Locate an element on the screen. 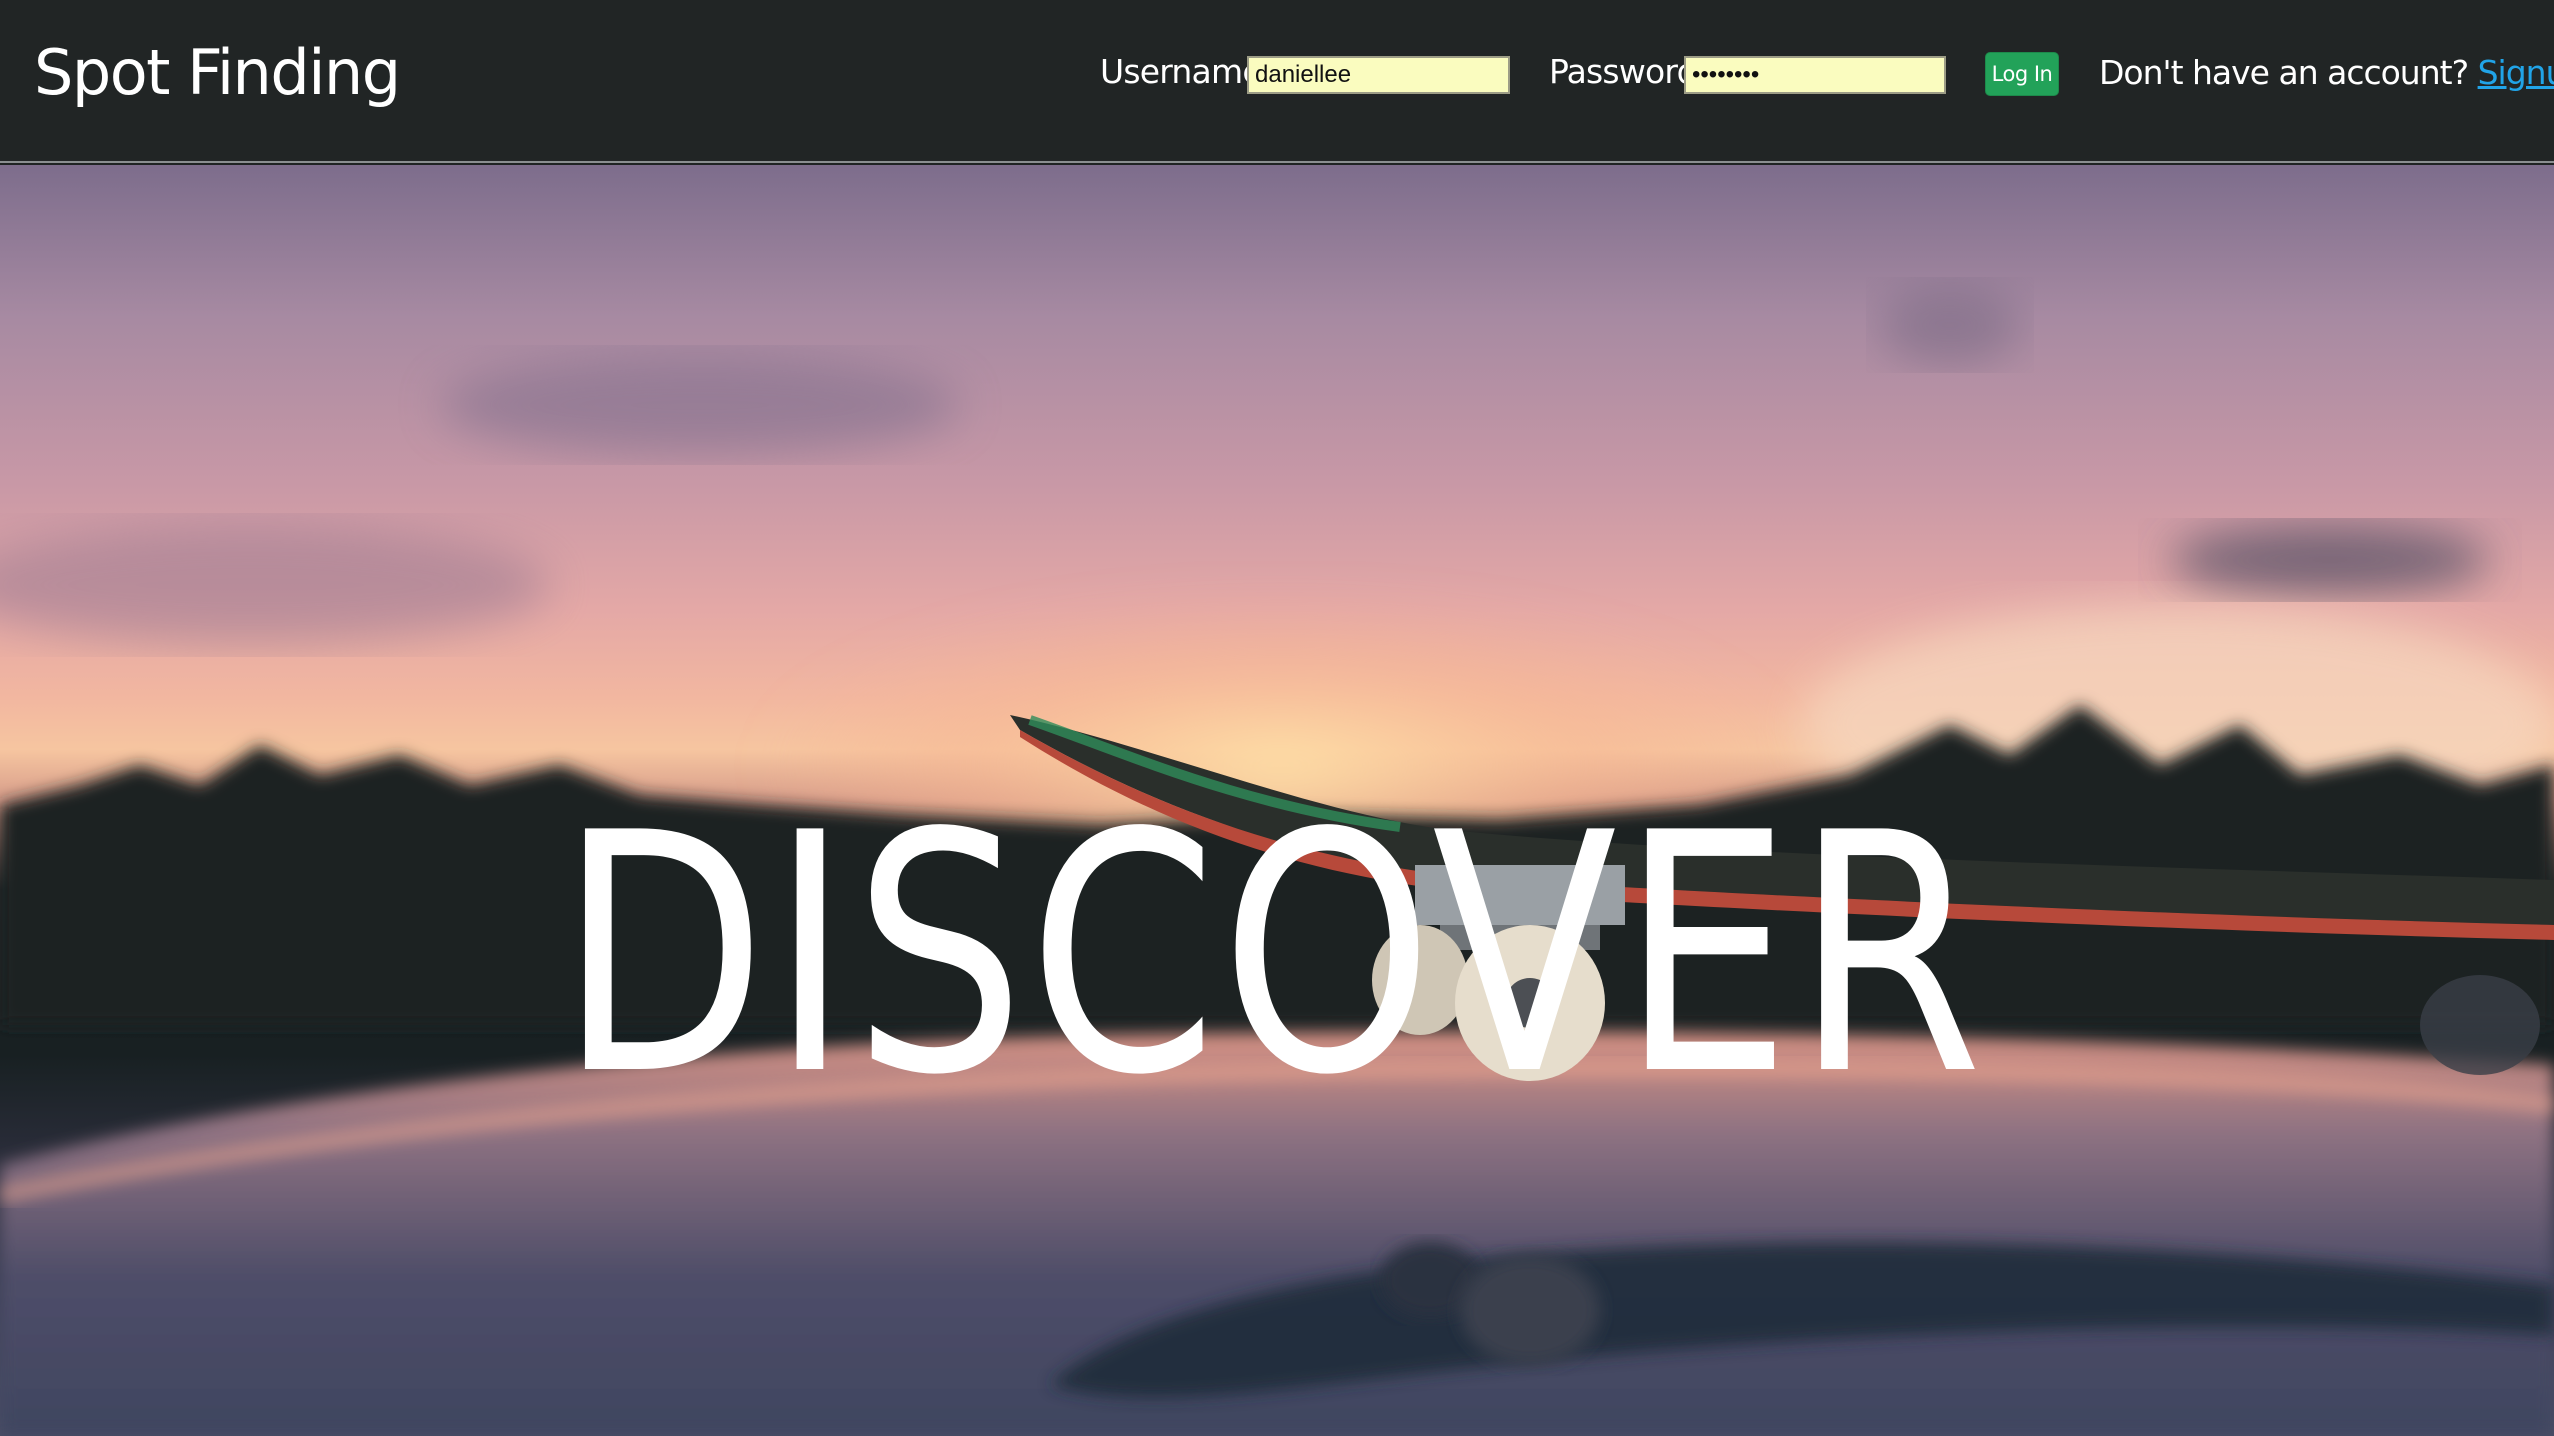 This screenshot has width=2554, height=1436. signup-link: Signup is located at coordinates (2516, 72).